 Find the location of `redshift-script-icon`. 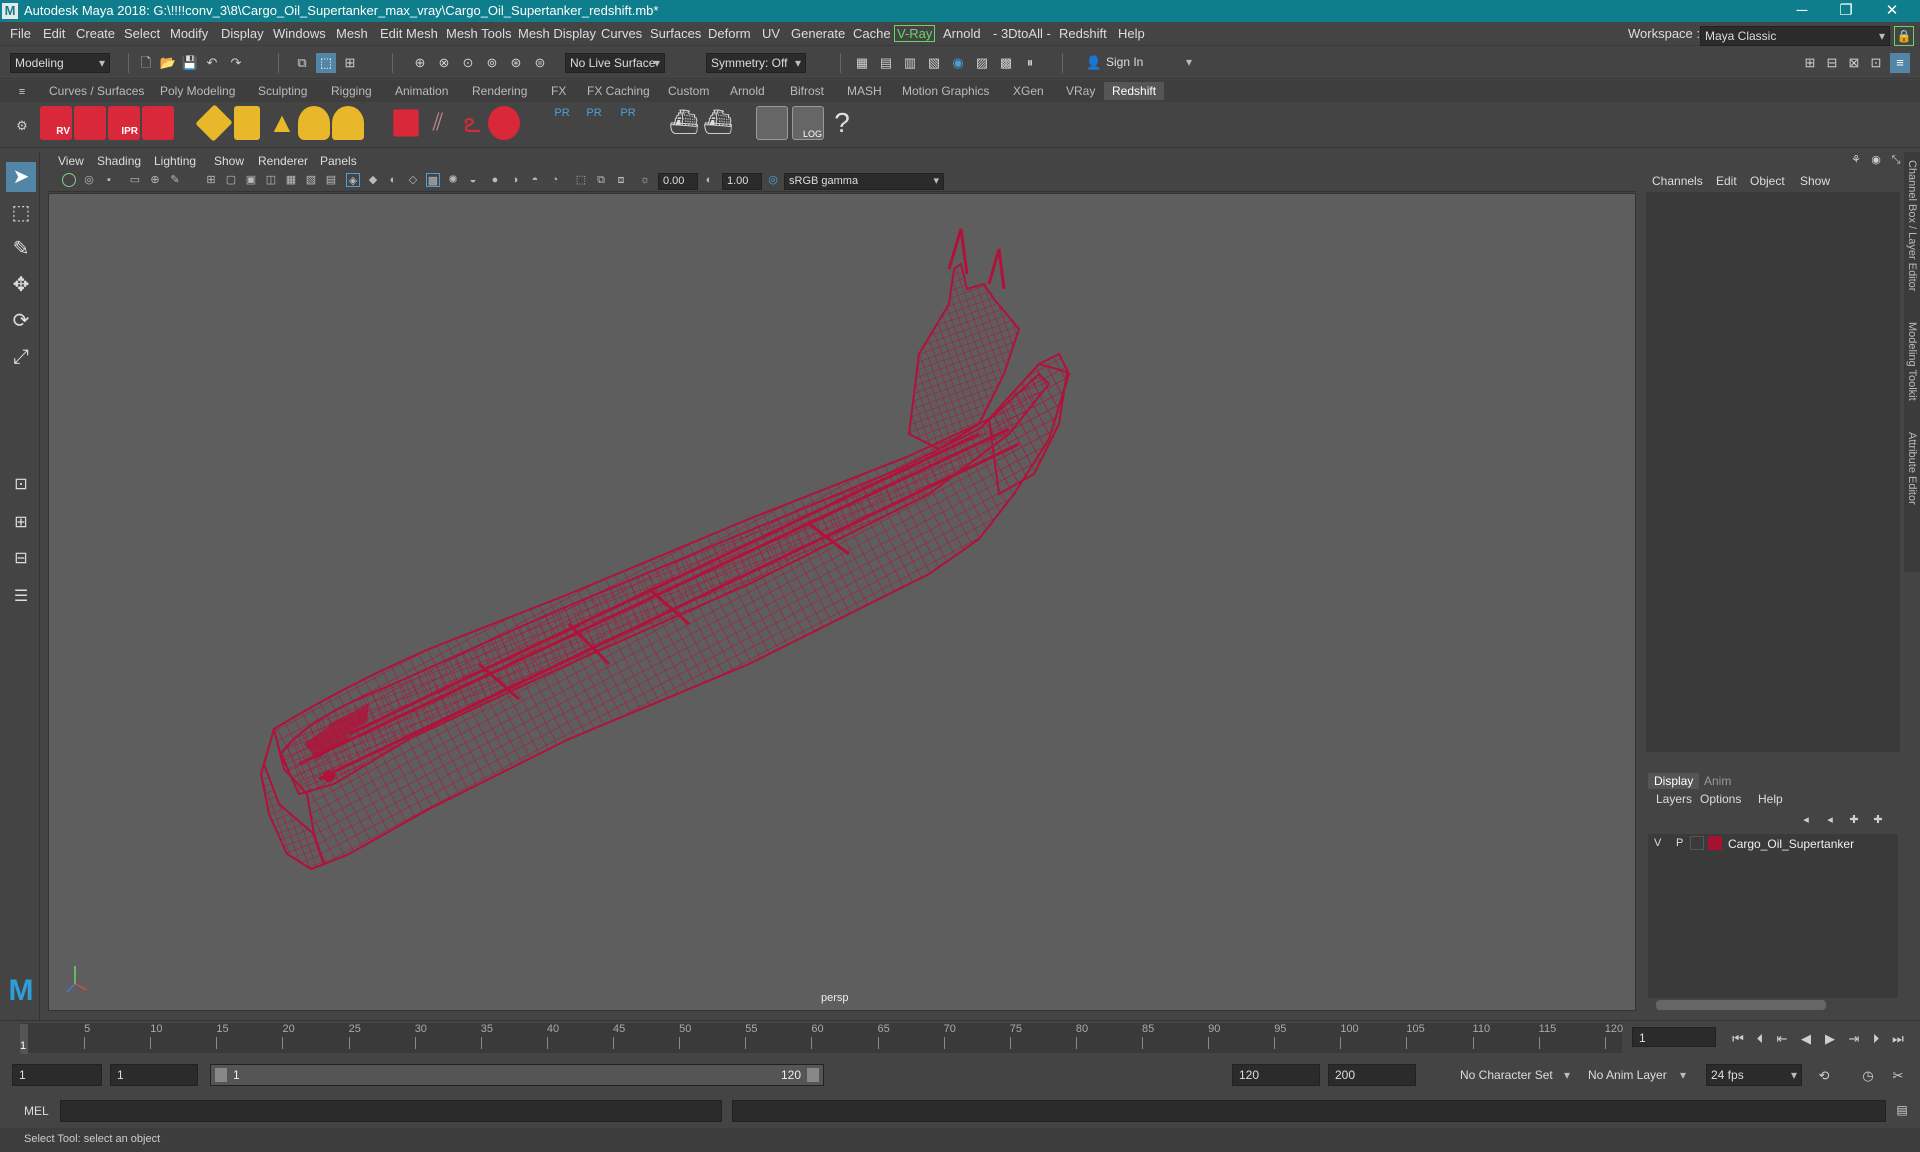

redshift-script-icon is located at coordinates (772, 123).